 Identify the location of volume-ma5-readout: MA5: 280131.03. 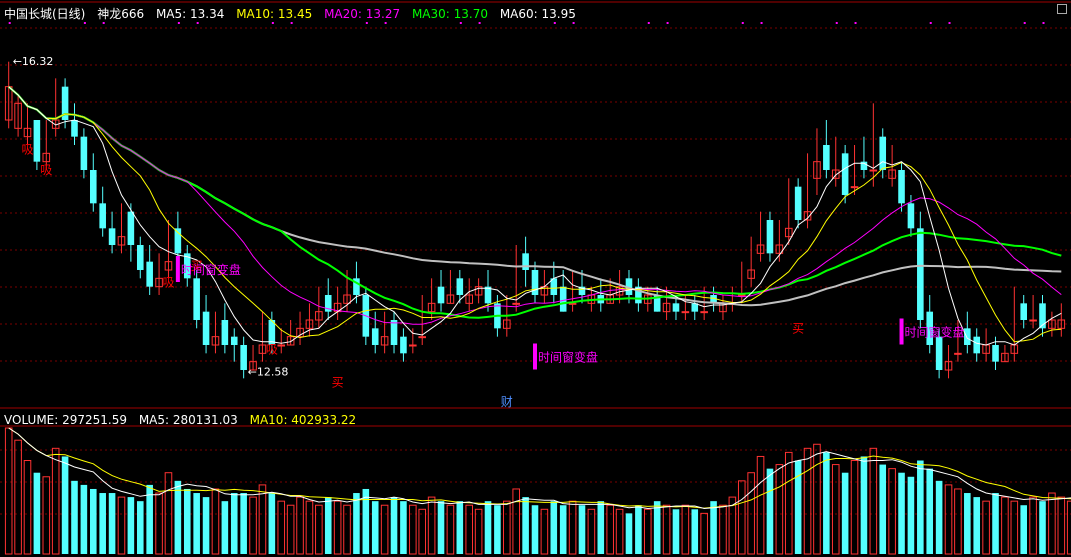
(188, 420).